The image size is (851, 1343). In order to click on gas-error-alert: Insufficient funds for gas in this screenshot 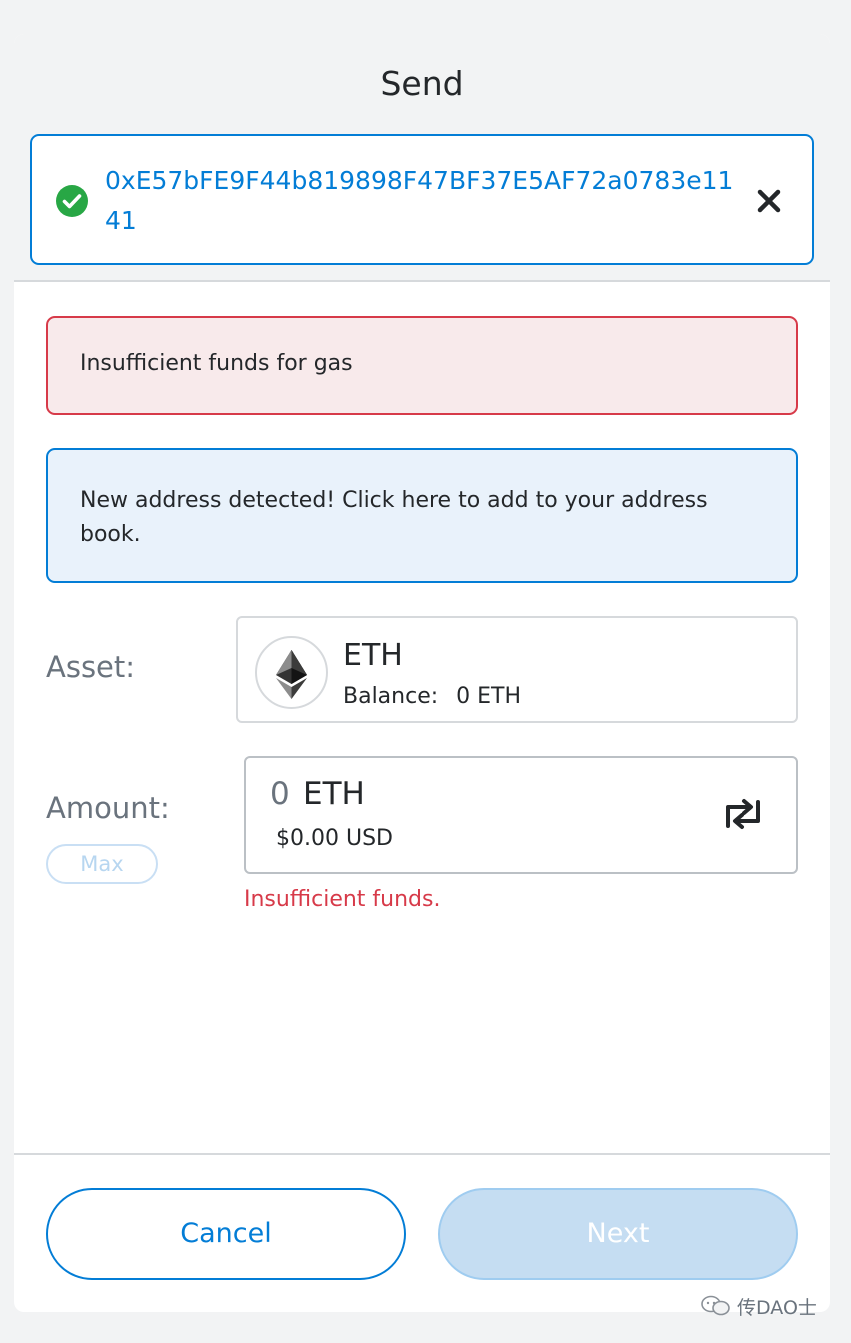, I will do `click(422, 365)`.